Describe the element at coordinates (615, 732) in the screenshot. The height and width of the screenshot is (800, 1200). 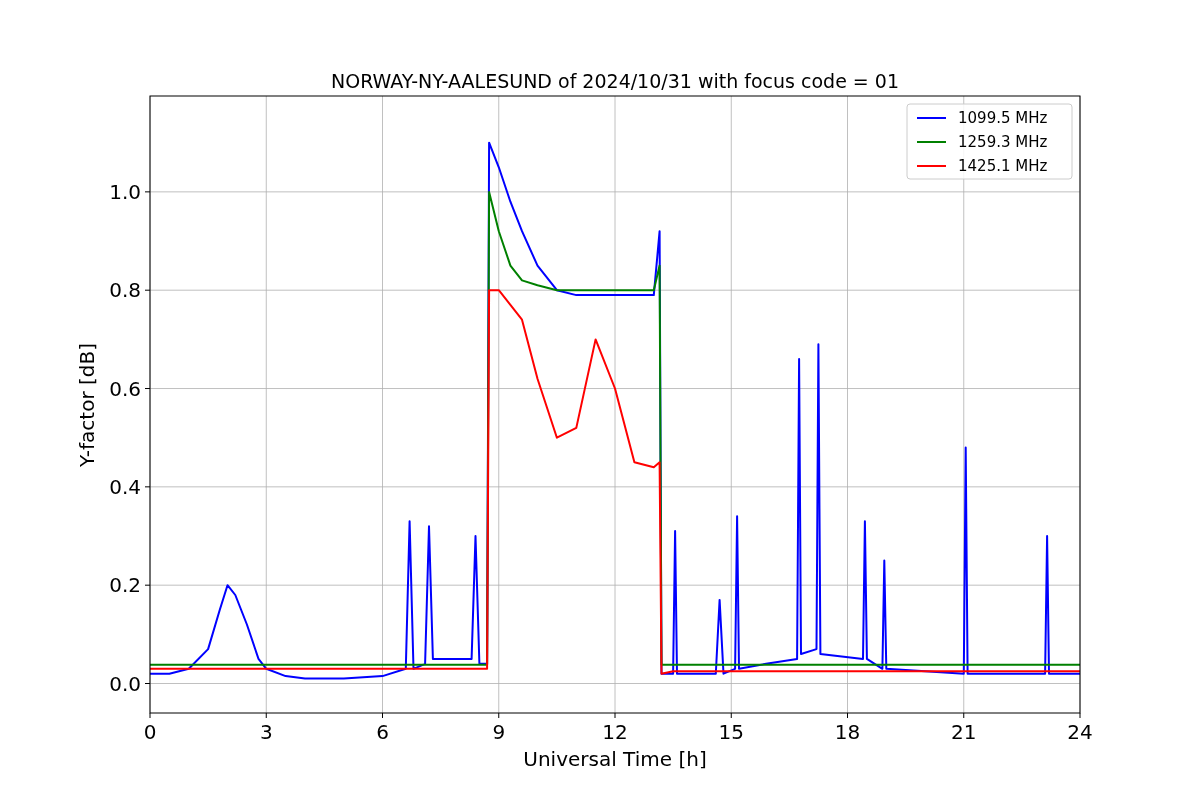
I see `x-tick-label: 12` at that location.